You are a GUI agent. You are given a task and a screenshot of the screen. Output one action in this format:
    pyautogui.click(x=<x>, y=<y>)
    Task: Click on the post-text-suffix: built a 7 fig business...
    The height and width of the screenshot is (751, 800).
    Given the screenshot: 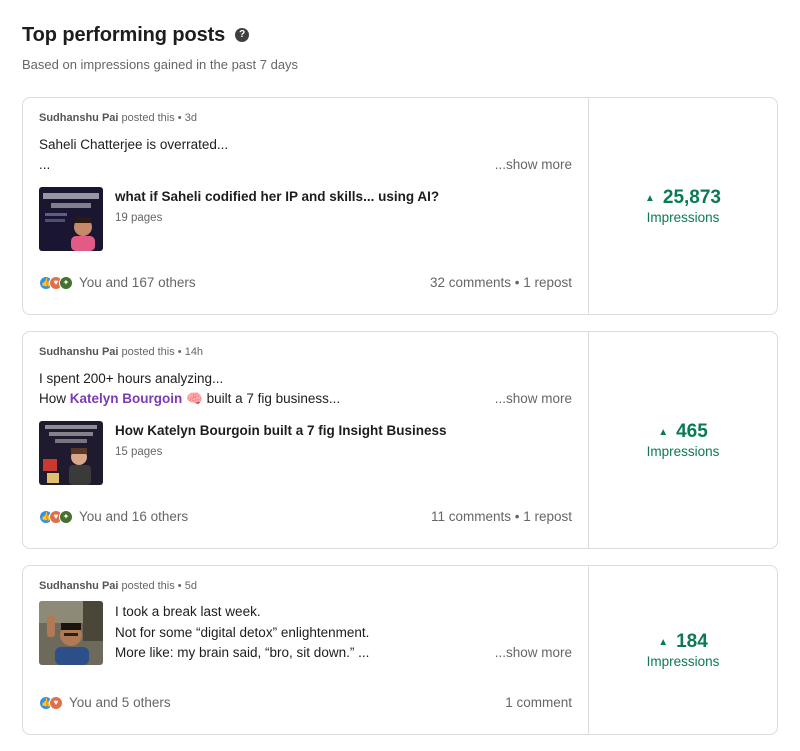 What is the action you would take?
    pyautogui.click(x=271, y=398)
    